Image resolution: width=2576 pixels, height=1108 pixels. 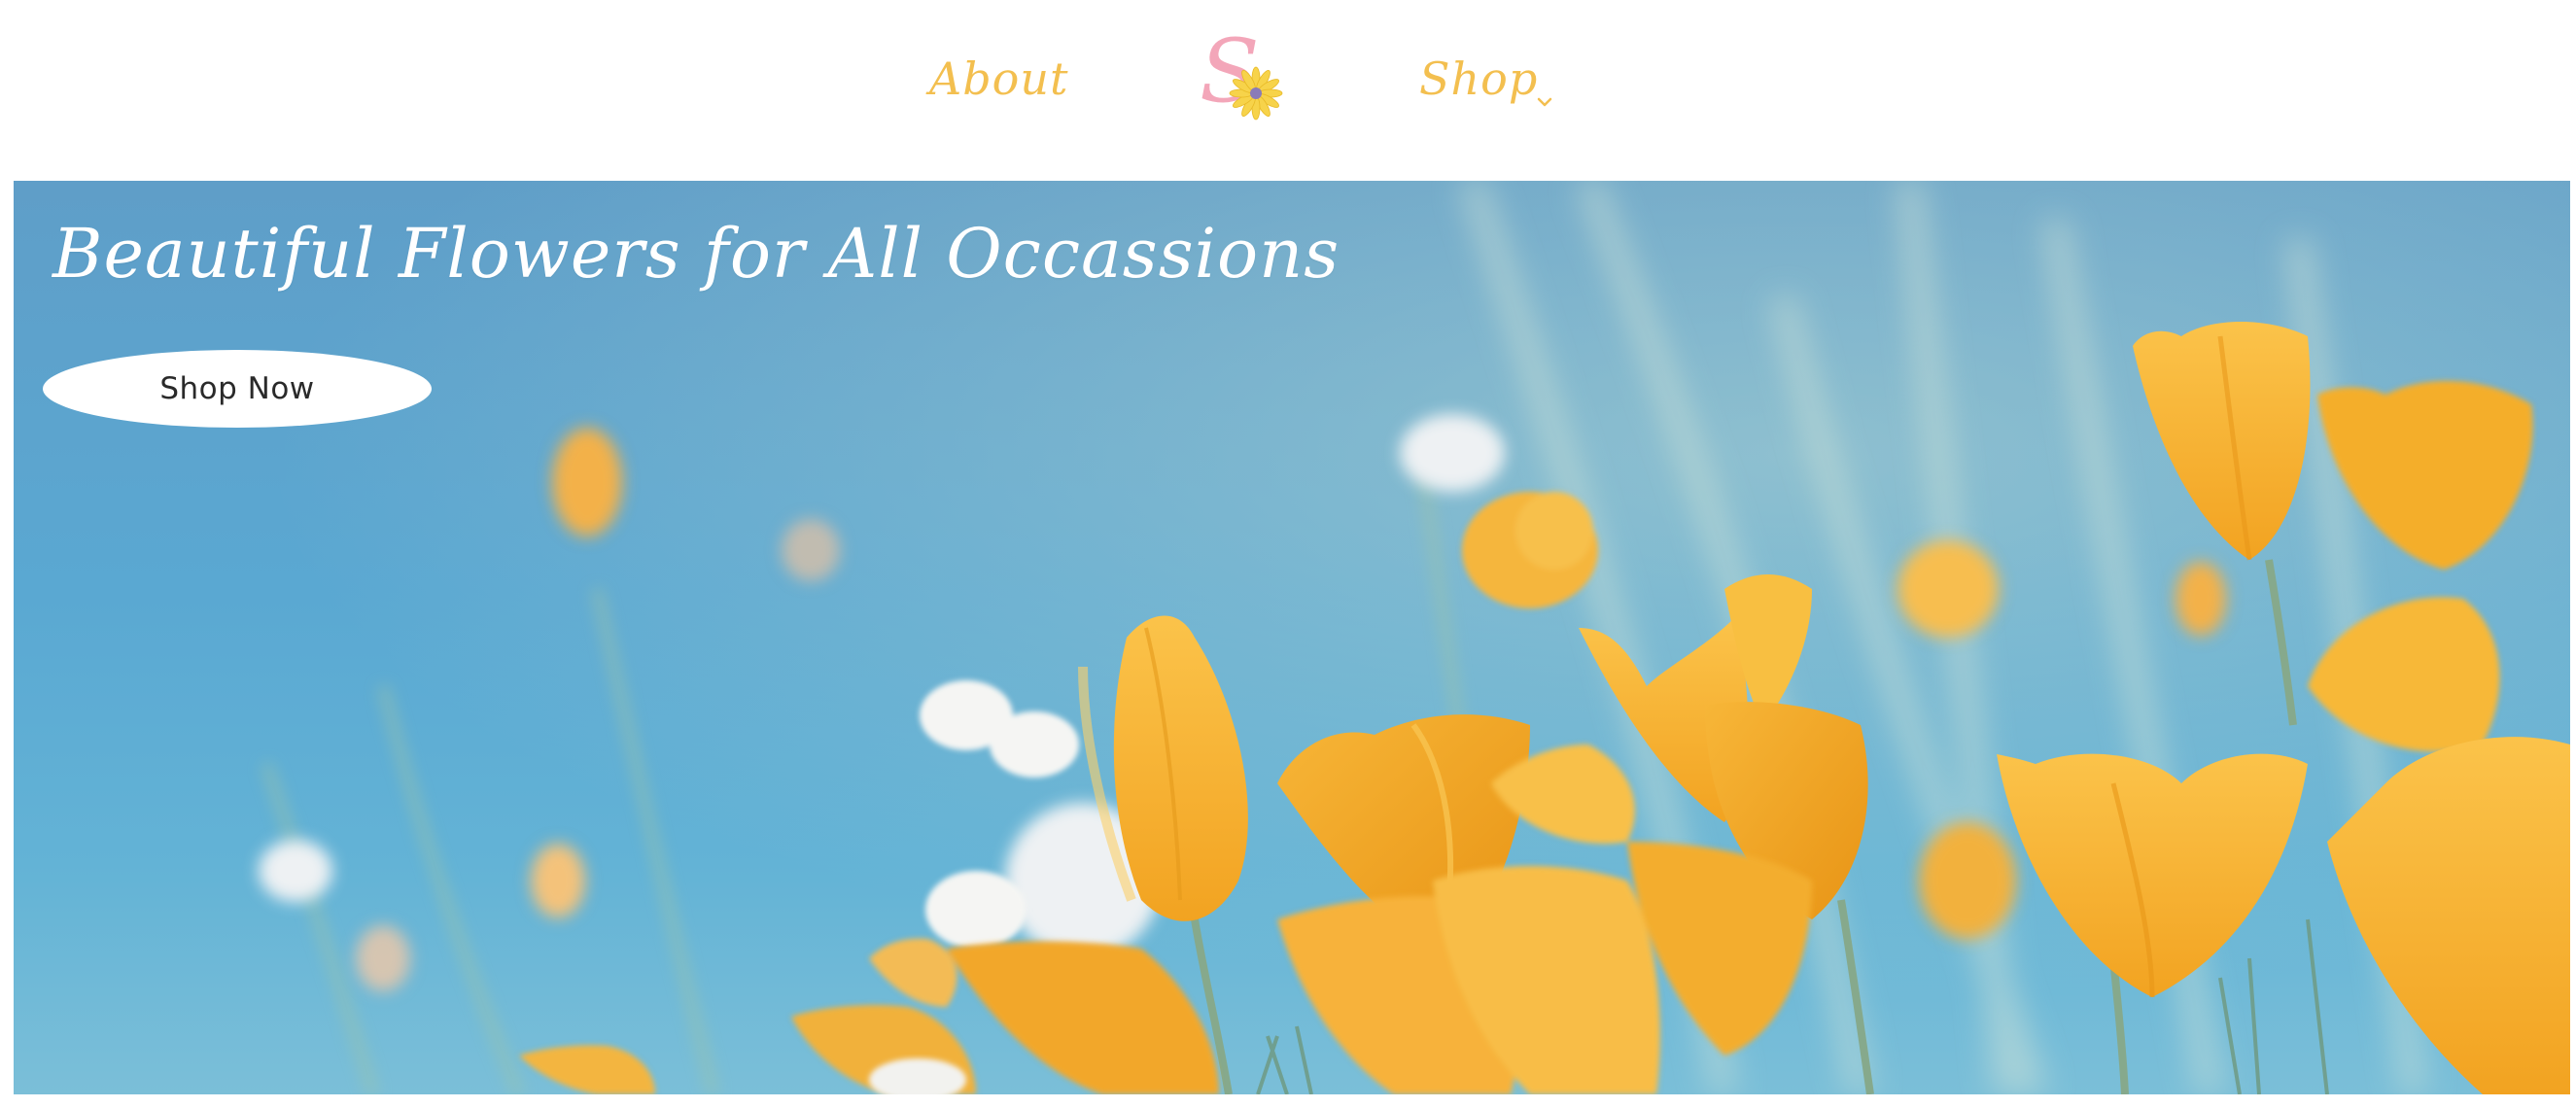 I want to click on shop-now-button: Shop Now, so click(x=237, y=389).